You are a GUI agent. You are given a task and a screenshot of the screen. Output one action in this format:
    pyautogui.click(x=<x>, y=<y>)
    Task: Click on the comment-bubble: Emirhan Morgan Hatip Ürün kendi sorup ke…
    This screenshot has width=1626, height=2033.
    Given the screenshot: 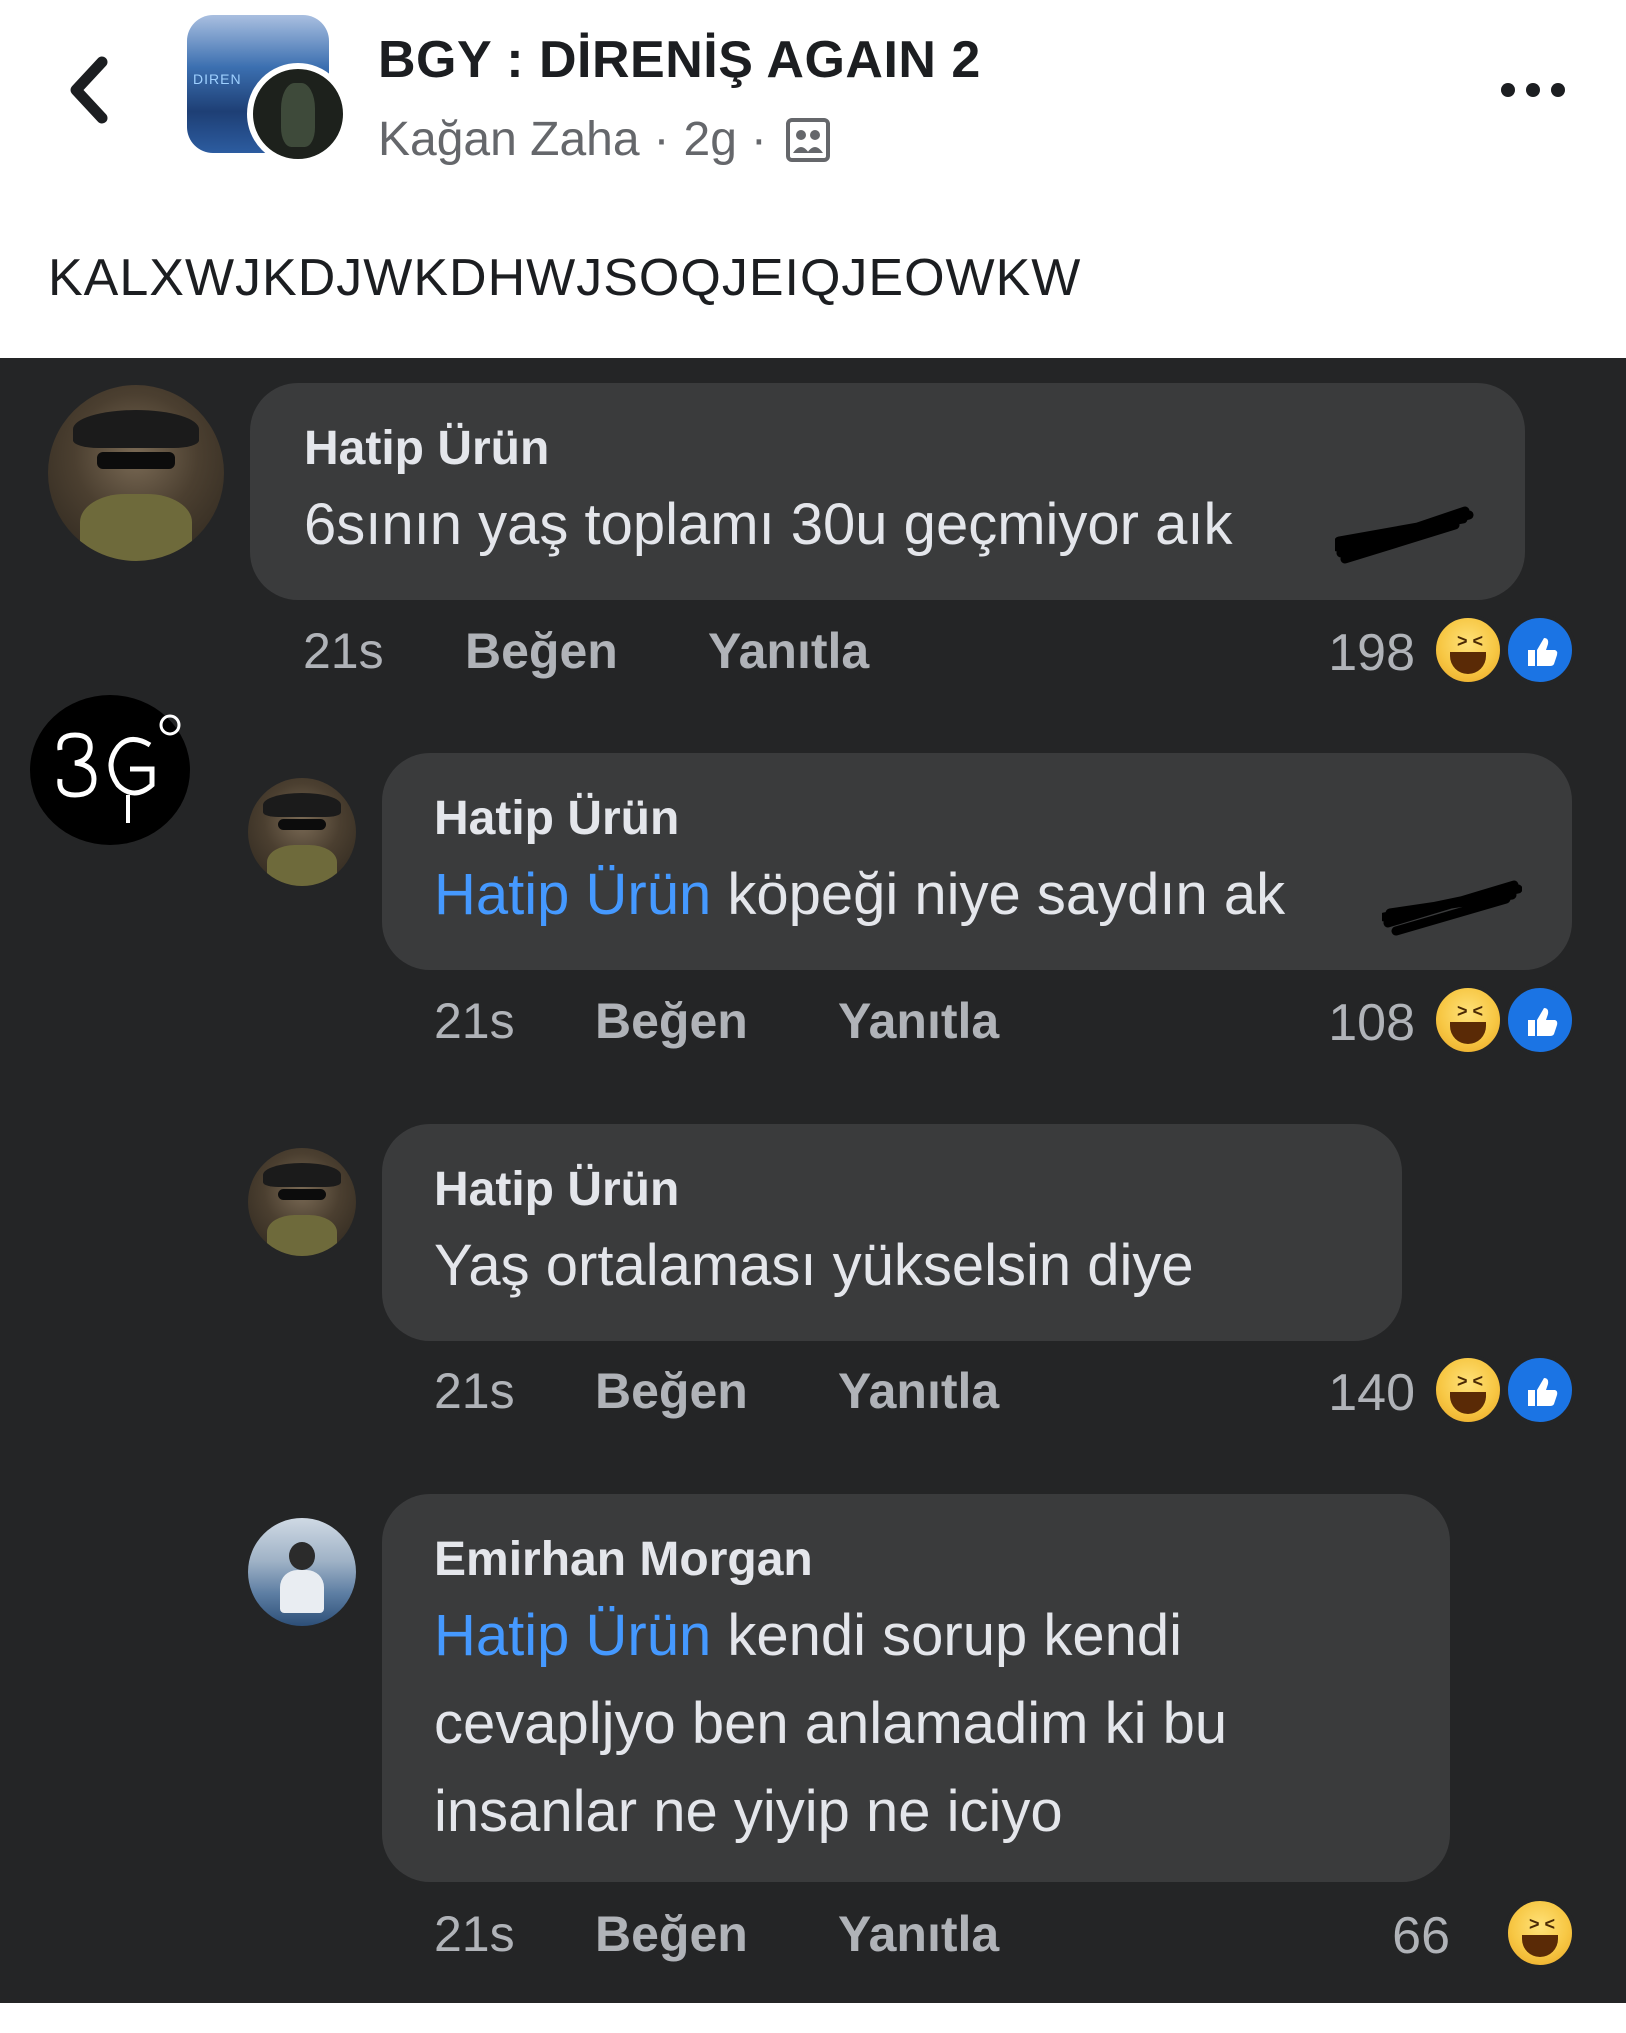 What is the action you would take?
    pyautogui.click(x=916, y=1688)
    